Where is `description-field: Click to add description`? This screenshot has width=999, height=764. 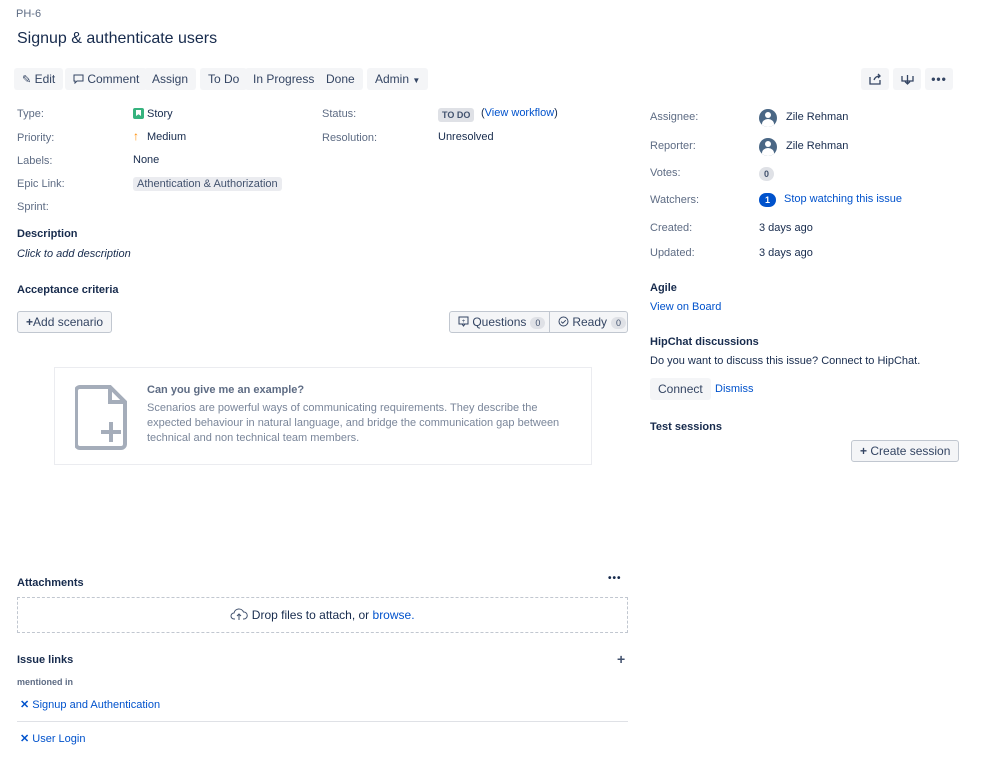
description-field: Click to add description is located at coordinates (74, 254).